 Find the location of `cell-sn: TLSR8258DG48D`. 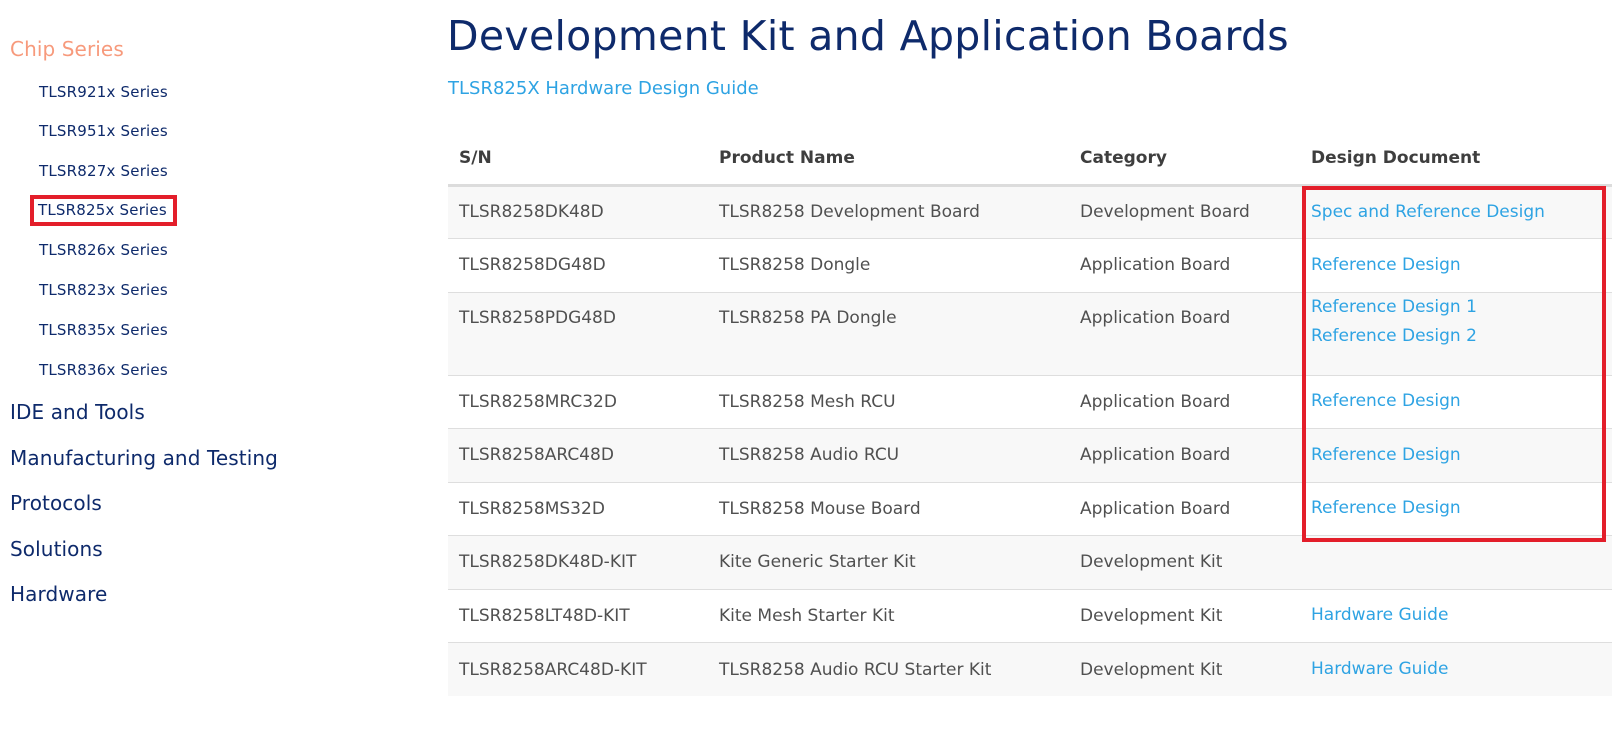

cell-sn: TLSR8258DG48D is located at coordinates (578, 265).